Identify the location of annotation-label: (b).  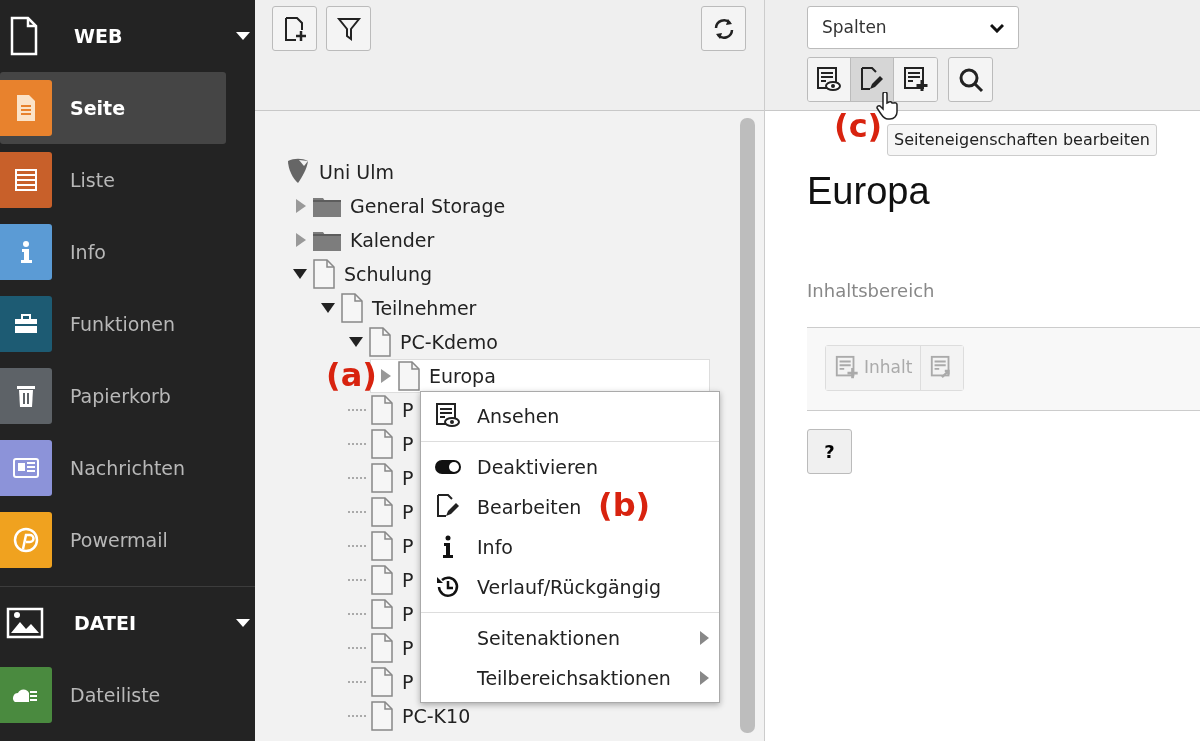
(624, 505).